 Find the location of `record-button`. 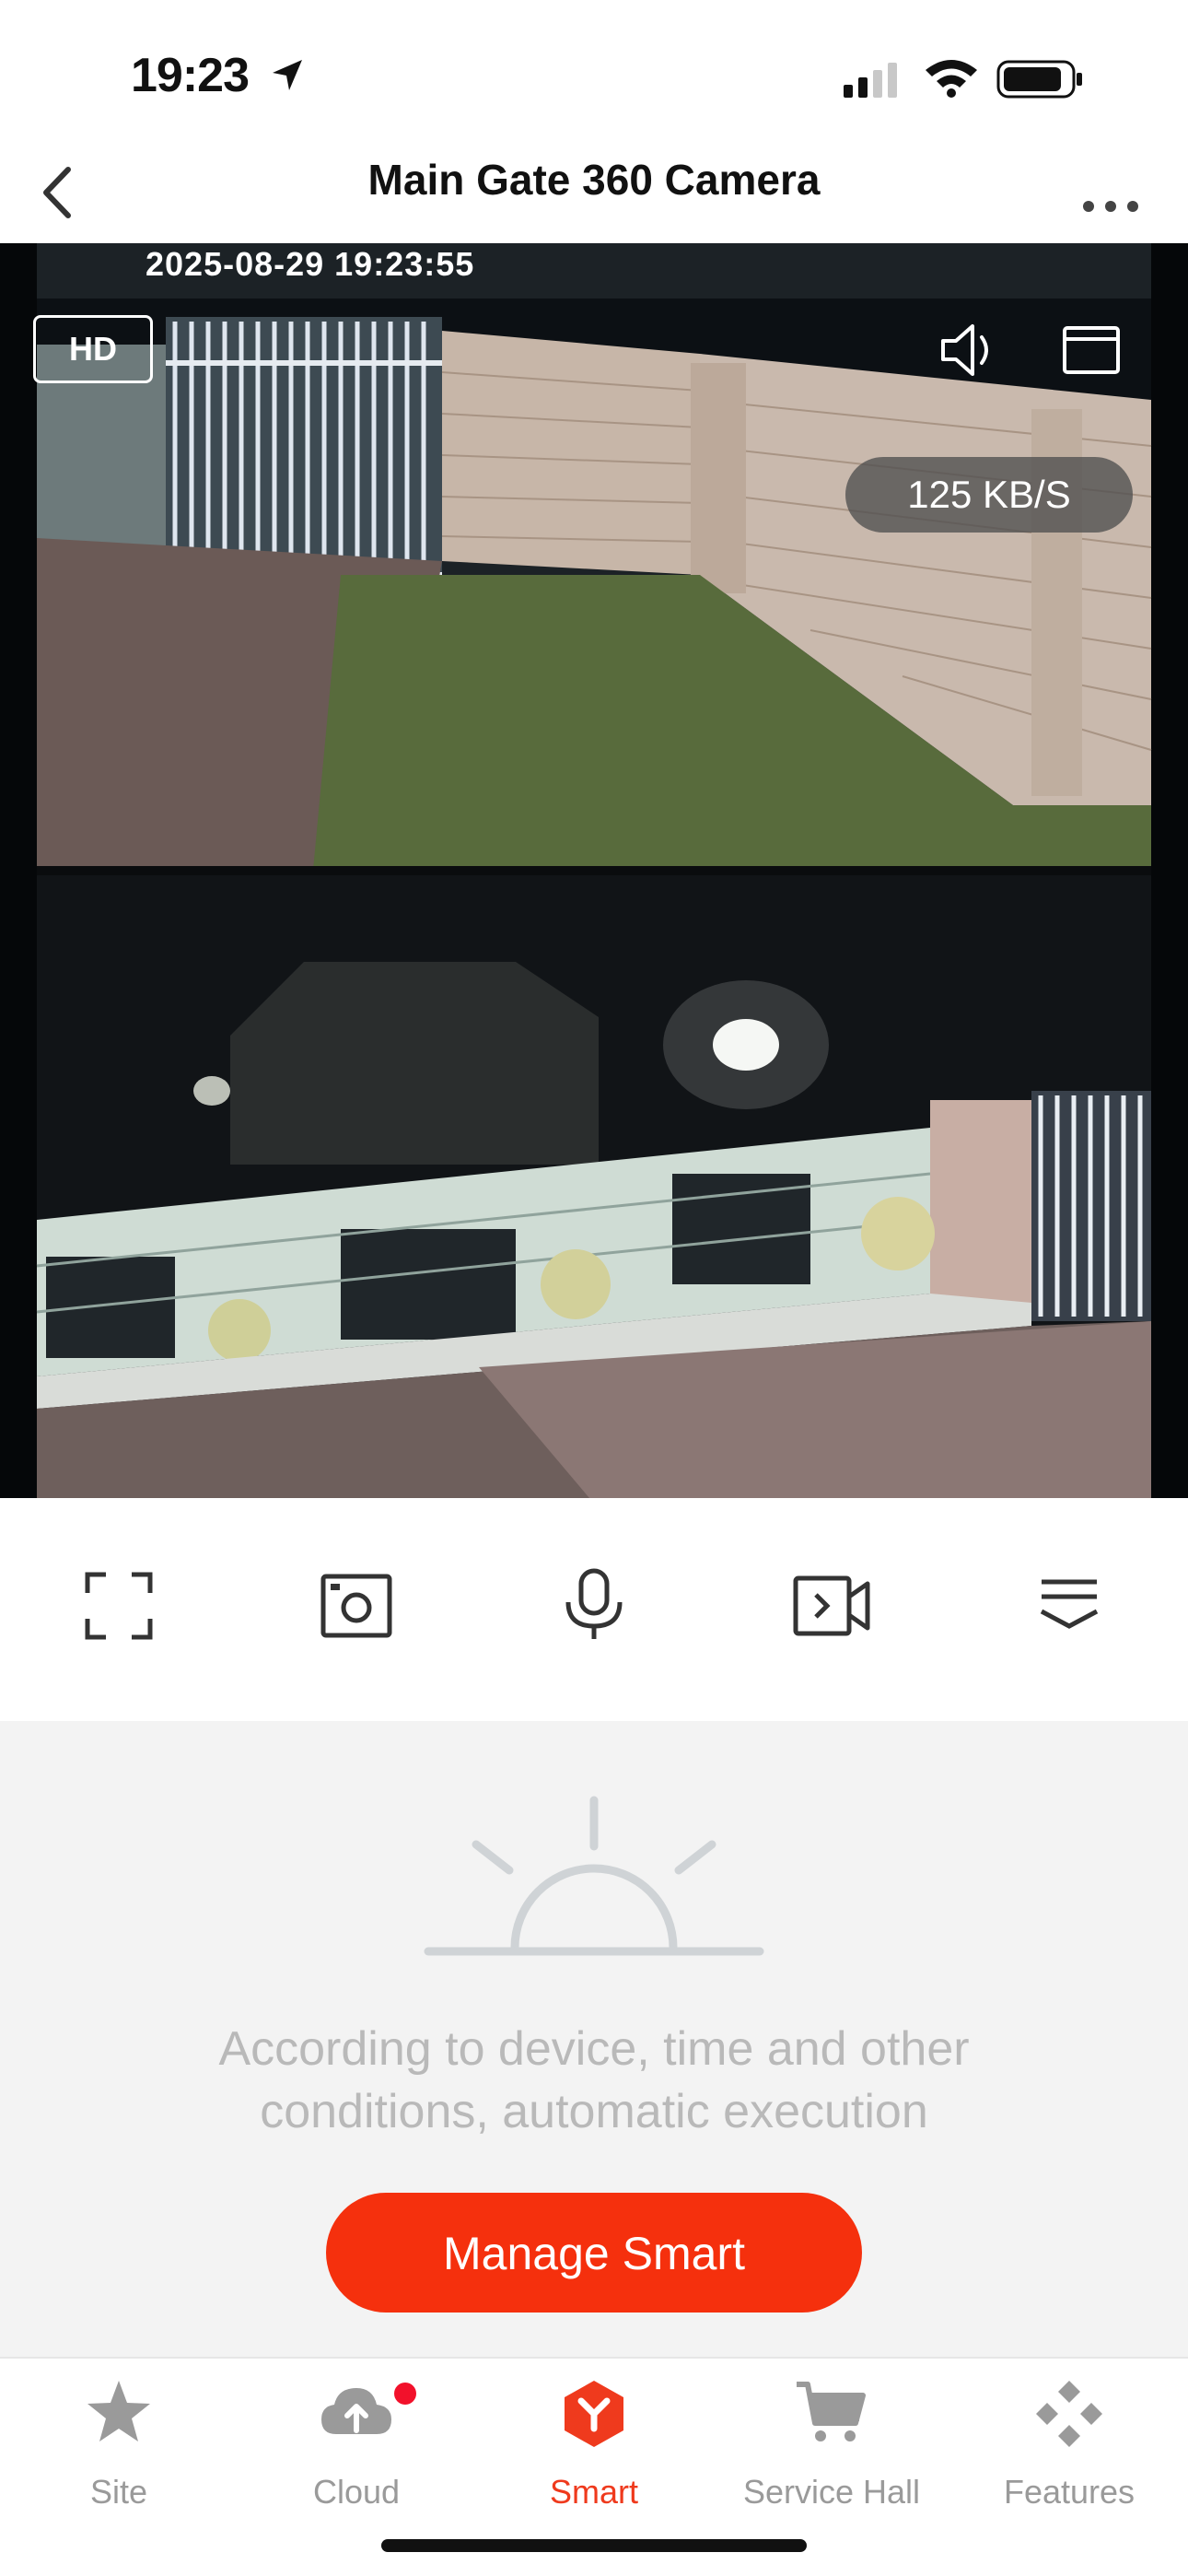

record-button is located at coordinates (831, 1606).